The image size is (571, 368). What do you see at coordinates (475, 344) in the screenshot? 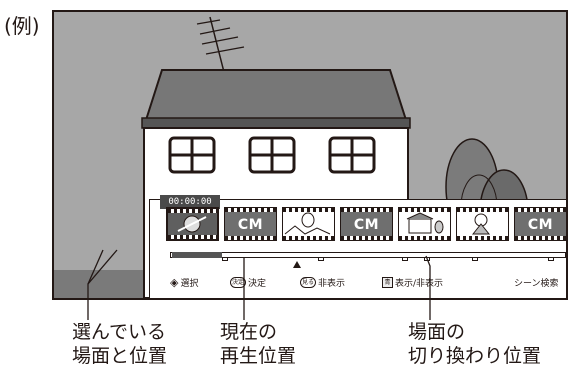
I see `caption-scene-switch: 場面の 切り換わり位置` at bounding box center [475, 344].